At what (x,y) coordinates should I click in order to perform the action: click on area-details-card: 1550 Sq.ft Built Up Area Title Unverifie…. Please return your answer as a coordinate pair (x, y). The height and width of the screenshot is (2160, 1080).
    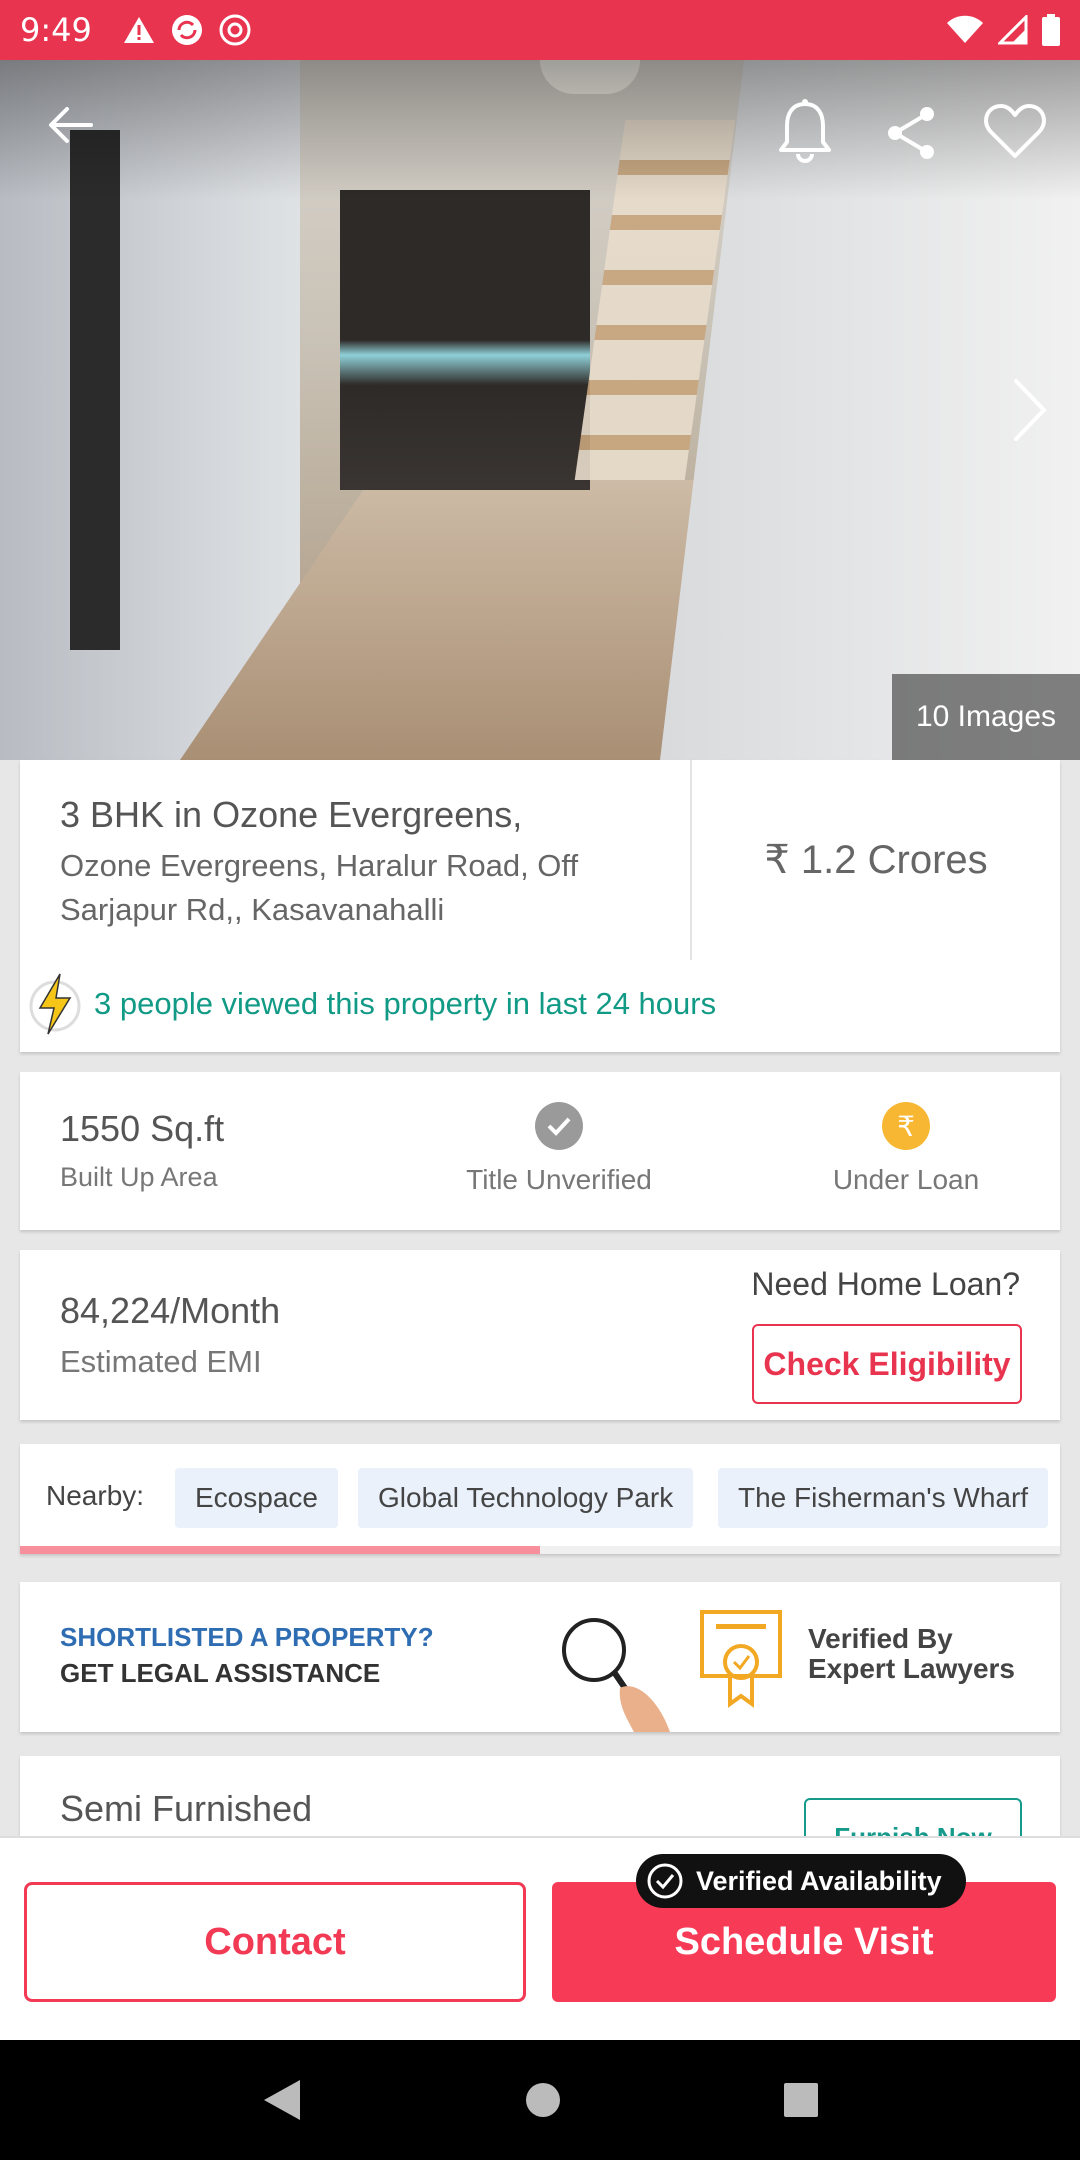
    Looking at the image, I should click on (540, 1151).